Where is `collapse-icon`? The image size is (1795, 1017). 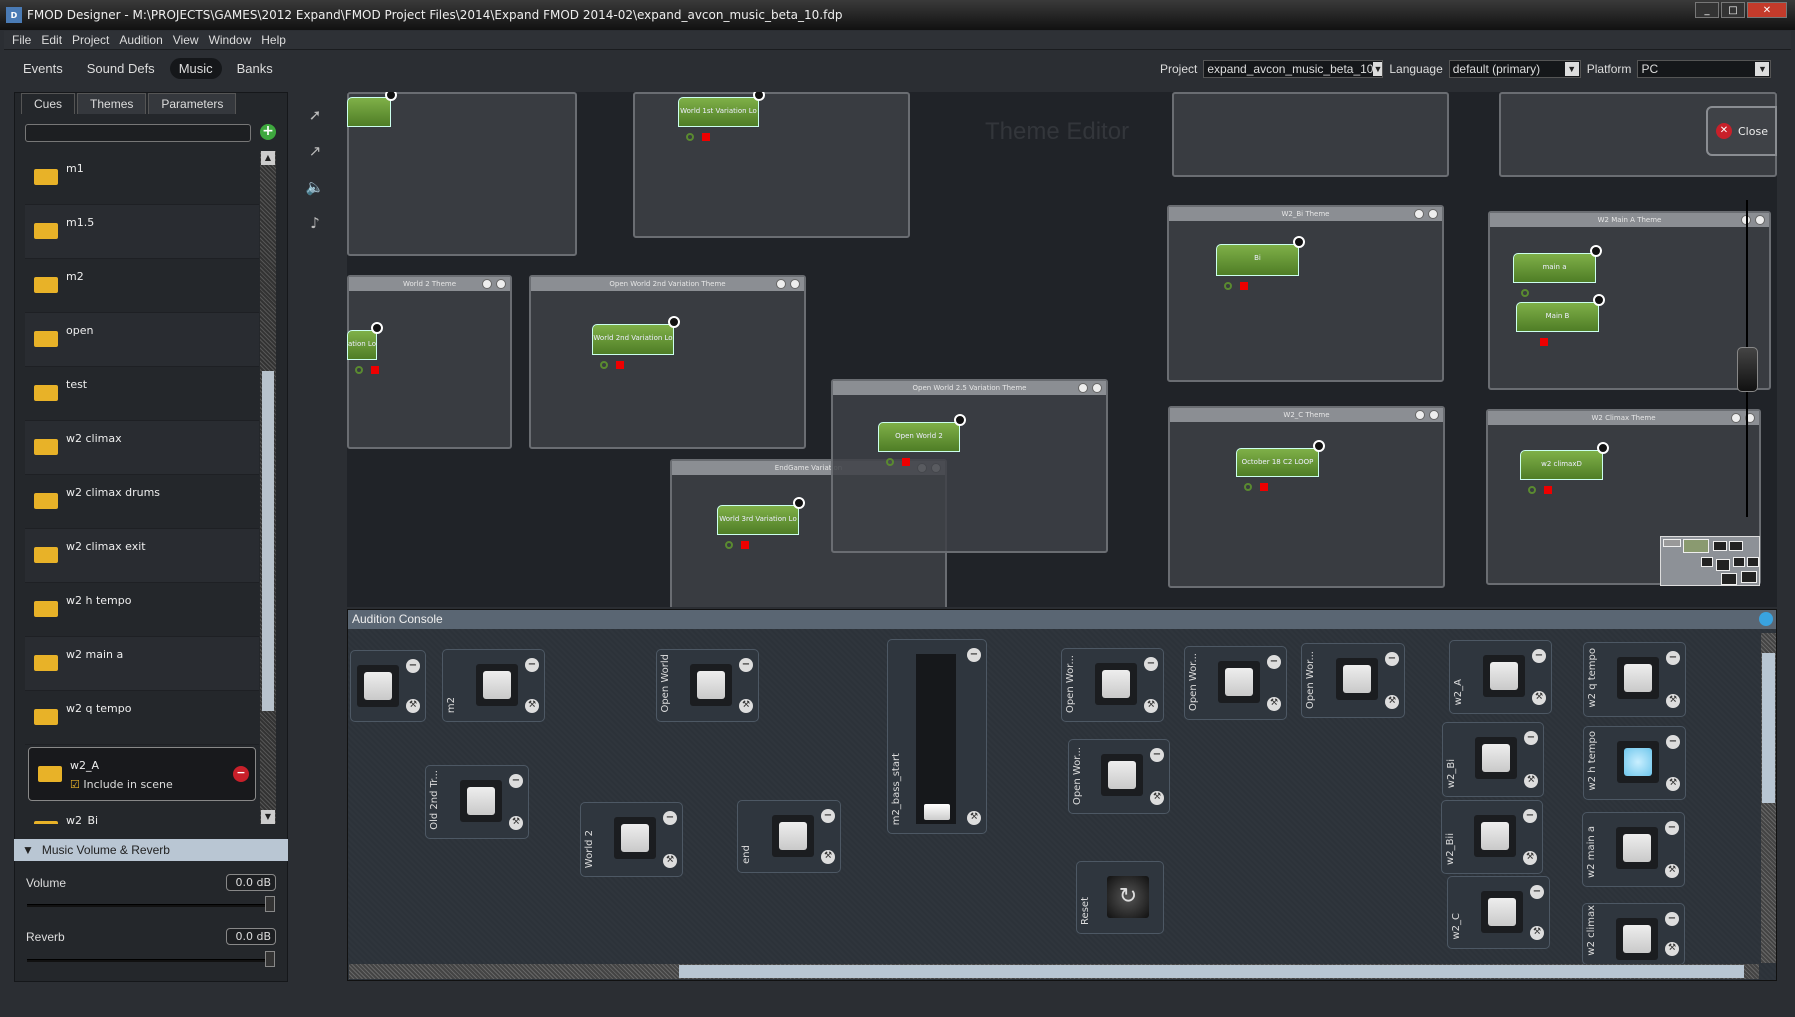 collapse-icon is located at coordinates (1766, 619).